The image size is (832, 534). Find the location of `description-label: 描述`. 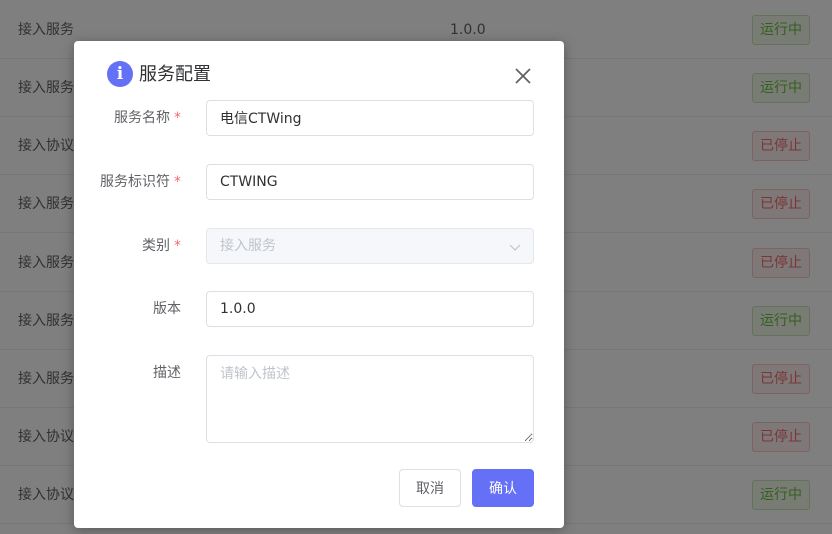

description-label: 描述 is located at coordinates (167, 373).